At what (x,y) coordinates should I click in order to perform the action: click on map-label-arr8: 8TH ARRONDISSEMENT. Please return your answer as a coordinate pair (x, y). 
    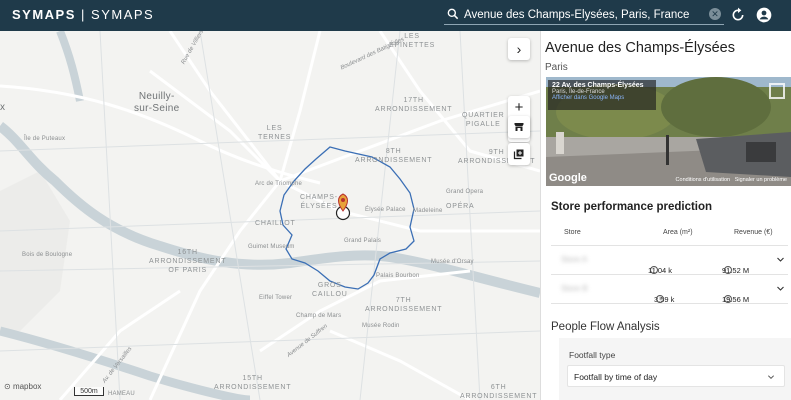
    Looking at the image, I should click on (394, 156).